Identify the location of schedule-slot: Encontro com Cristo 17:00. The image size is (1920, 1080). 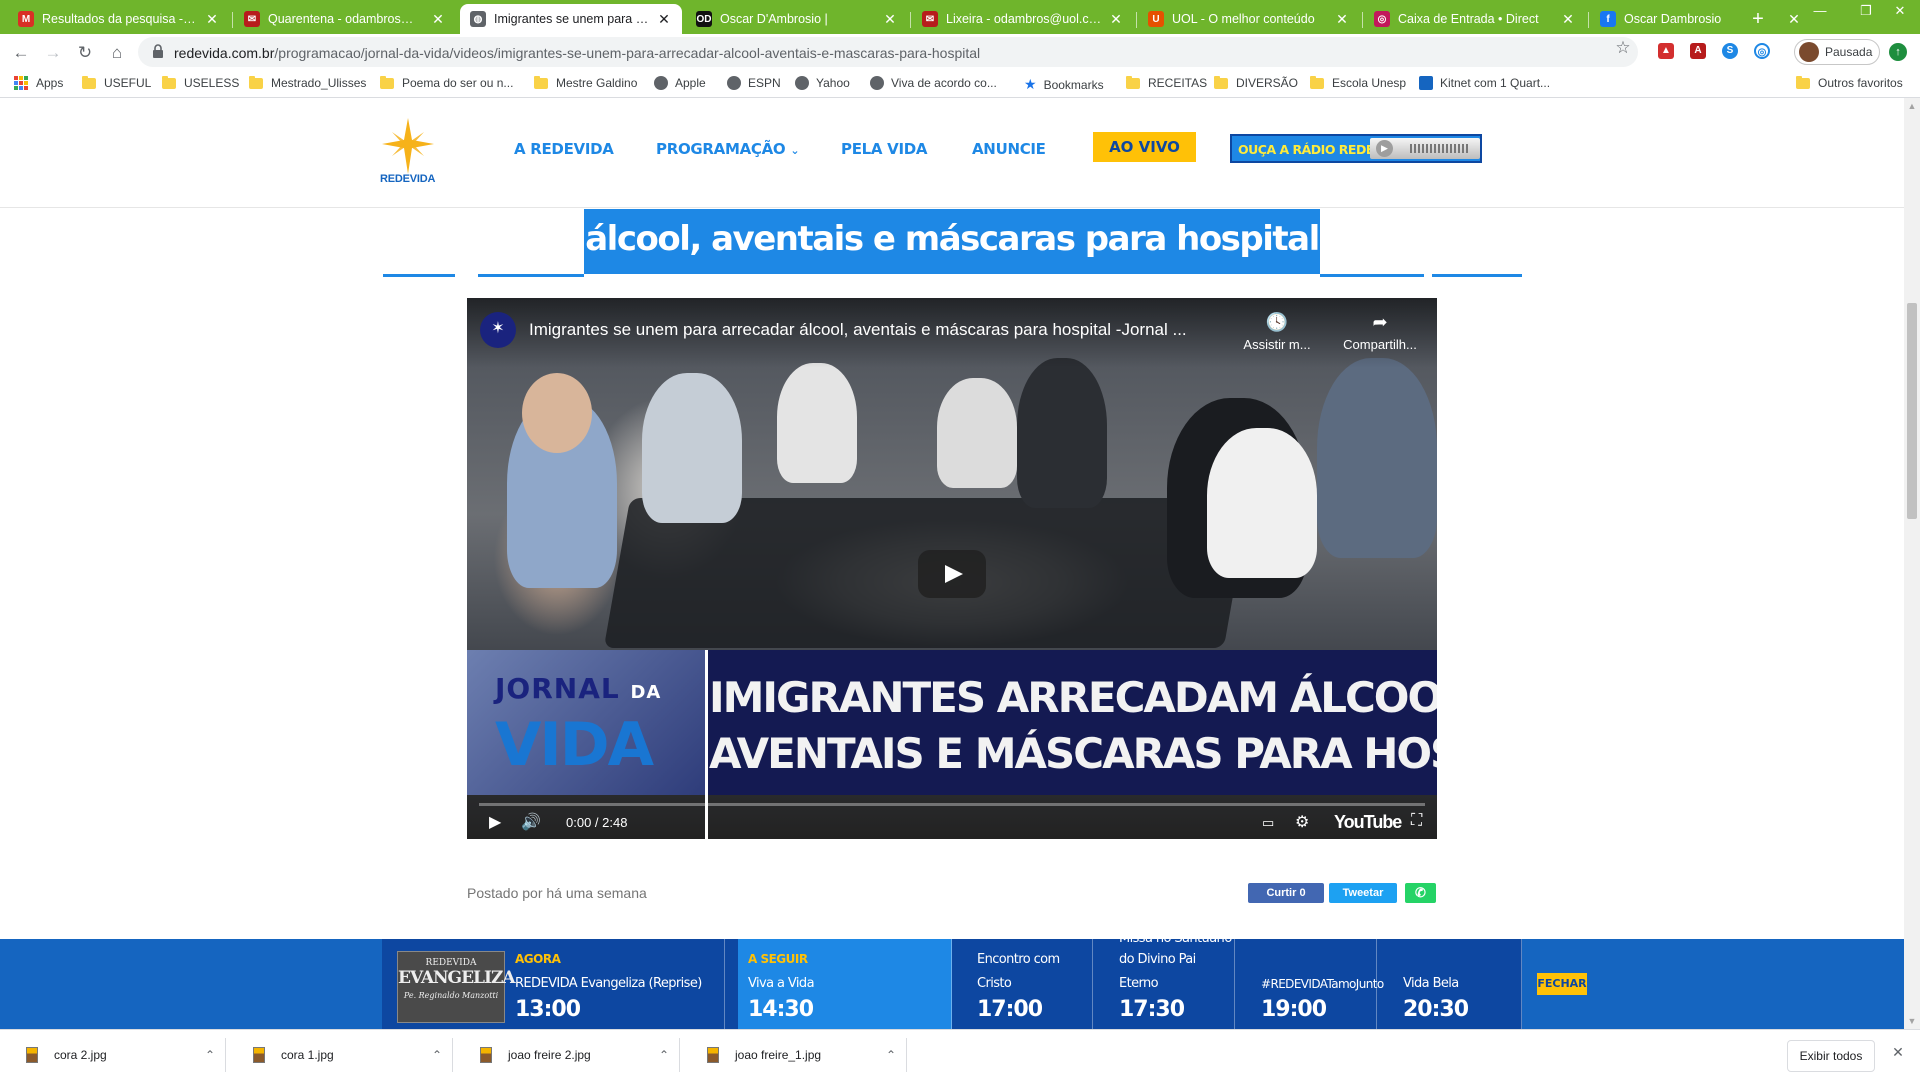
(1030, 984).